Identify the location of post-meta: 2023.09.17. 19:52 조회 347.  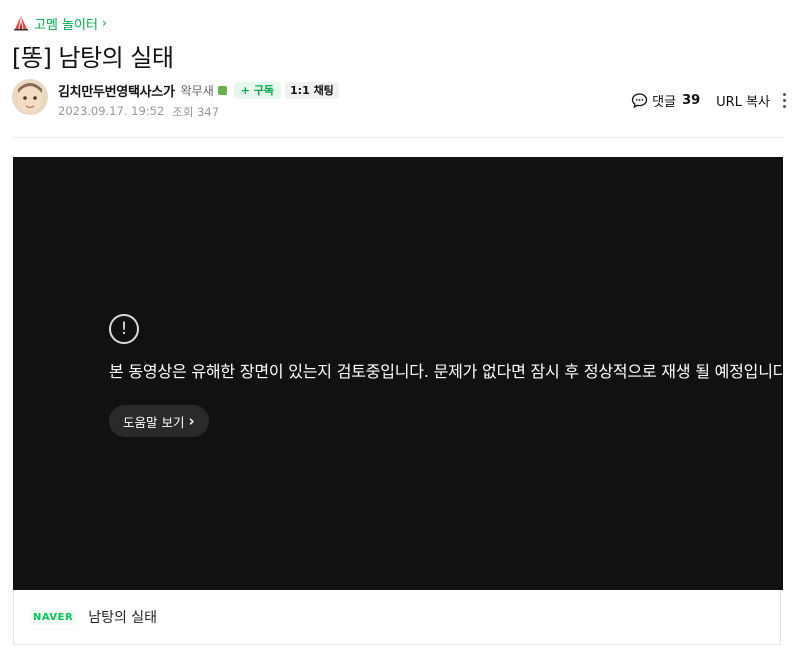
(138, 112).